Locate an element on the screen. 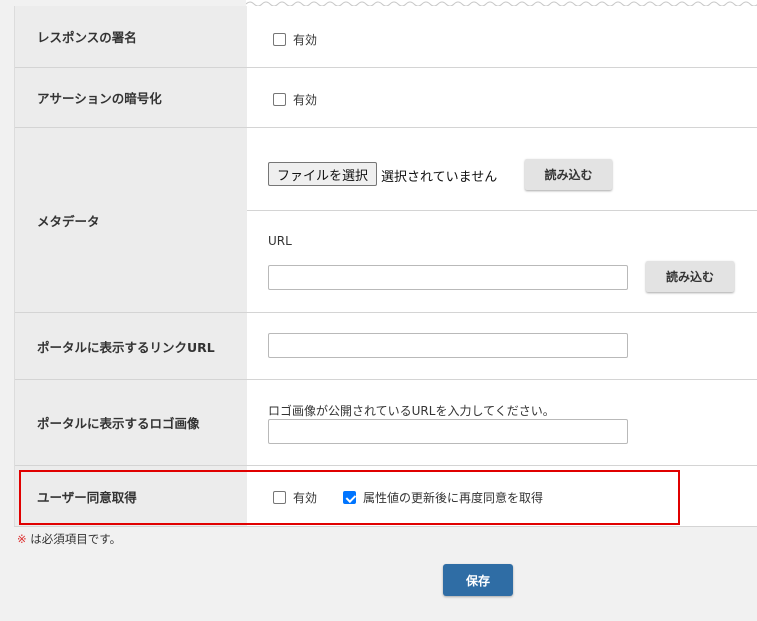 This screenshot has width=757, height=621. assertion-encryption-checkbox: 有効 is located at coordinates (295, 99).